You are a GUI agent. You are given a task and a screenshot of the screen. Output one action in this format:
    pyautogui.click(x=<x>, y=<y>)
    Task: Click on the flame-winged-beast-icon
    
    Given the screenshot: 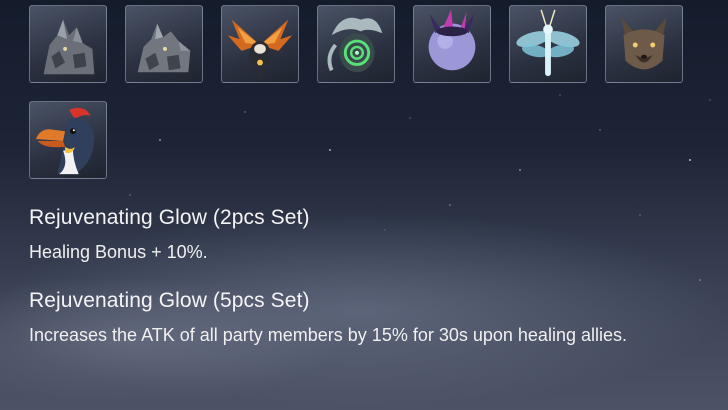 What is the action you would take?
    pyautogui.click(x=260, y=49)
    